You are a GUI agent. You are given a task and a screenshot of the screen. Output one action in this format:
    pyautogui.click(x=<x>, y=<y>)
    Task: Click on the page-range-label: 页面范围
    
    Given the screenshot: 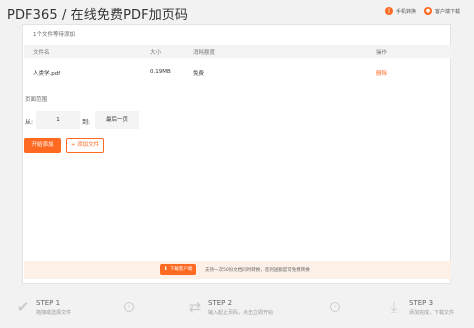 What is the action you would take?
    pyautogui.click(x=36, y=100)
    